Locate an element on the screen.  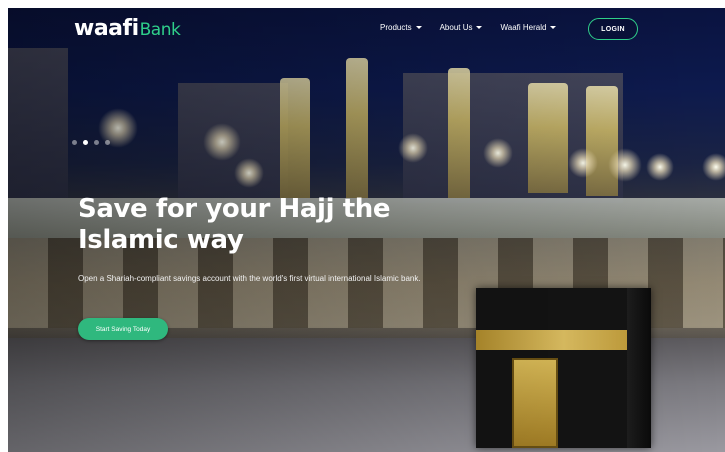
menu-item-products: Products is located at coordinates (401, 27).